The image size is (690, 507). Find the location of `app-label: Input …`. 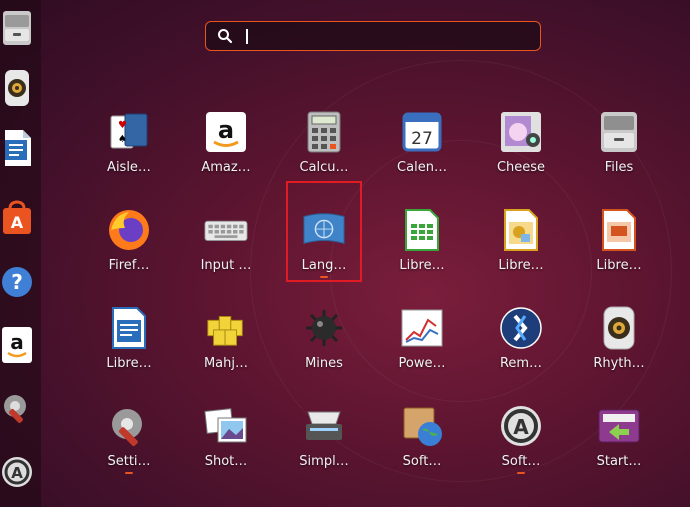

app-label: Input … is located at coordinates (226, 265).